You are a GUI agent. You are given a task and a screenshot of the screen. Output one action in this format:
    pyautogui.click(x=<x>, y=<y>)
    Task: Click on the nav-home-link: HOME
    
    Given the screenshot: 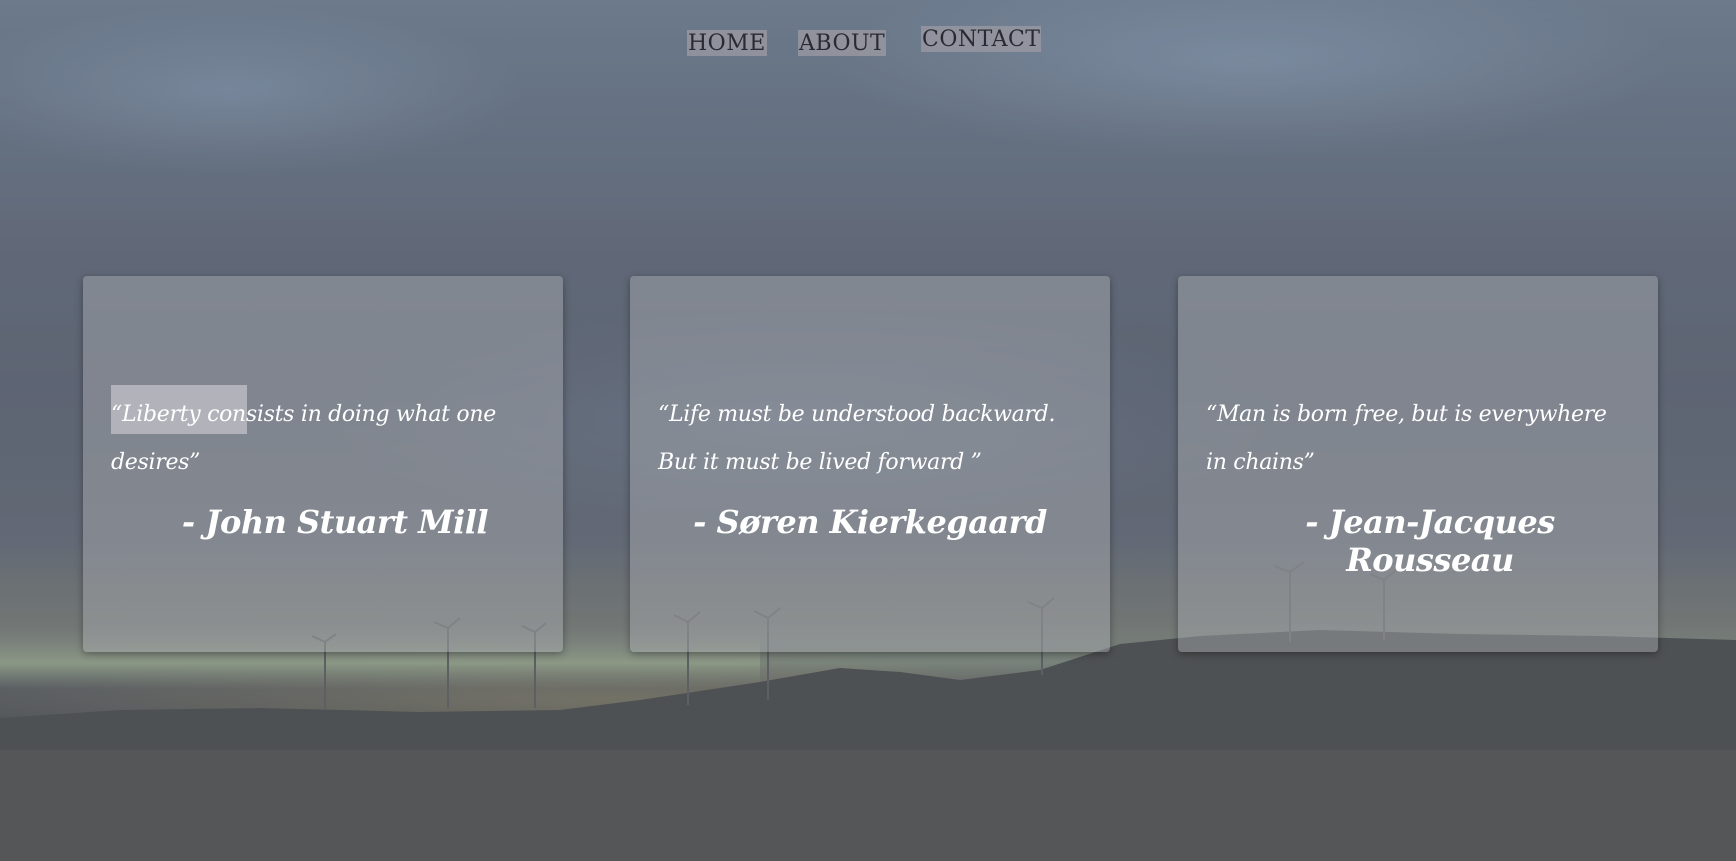 What is the action you would take?
    pyautogui.click(x=727, y=43)
    